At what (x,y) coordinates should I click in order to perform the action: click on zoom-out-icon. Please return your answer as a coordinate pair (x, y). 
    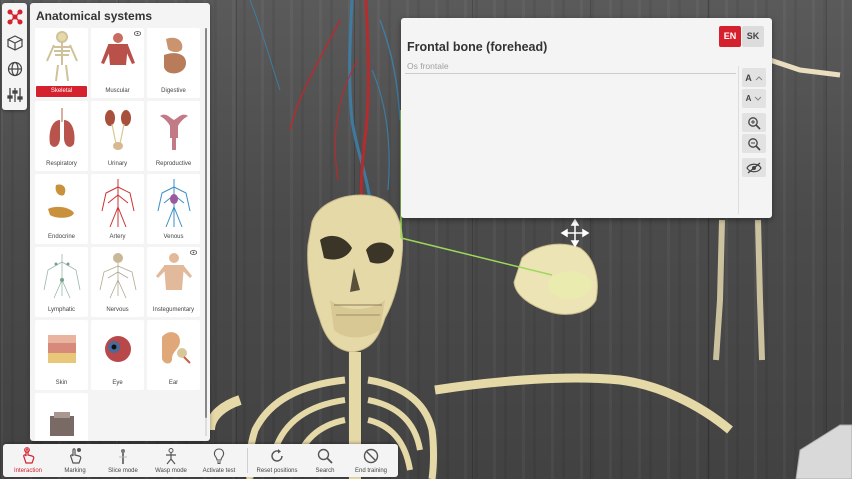
    Looking at the image, I should click on (754, 144).